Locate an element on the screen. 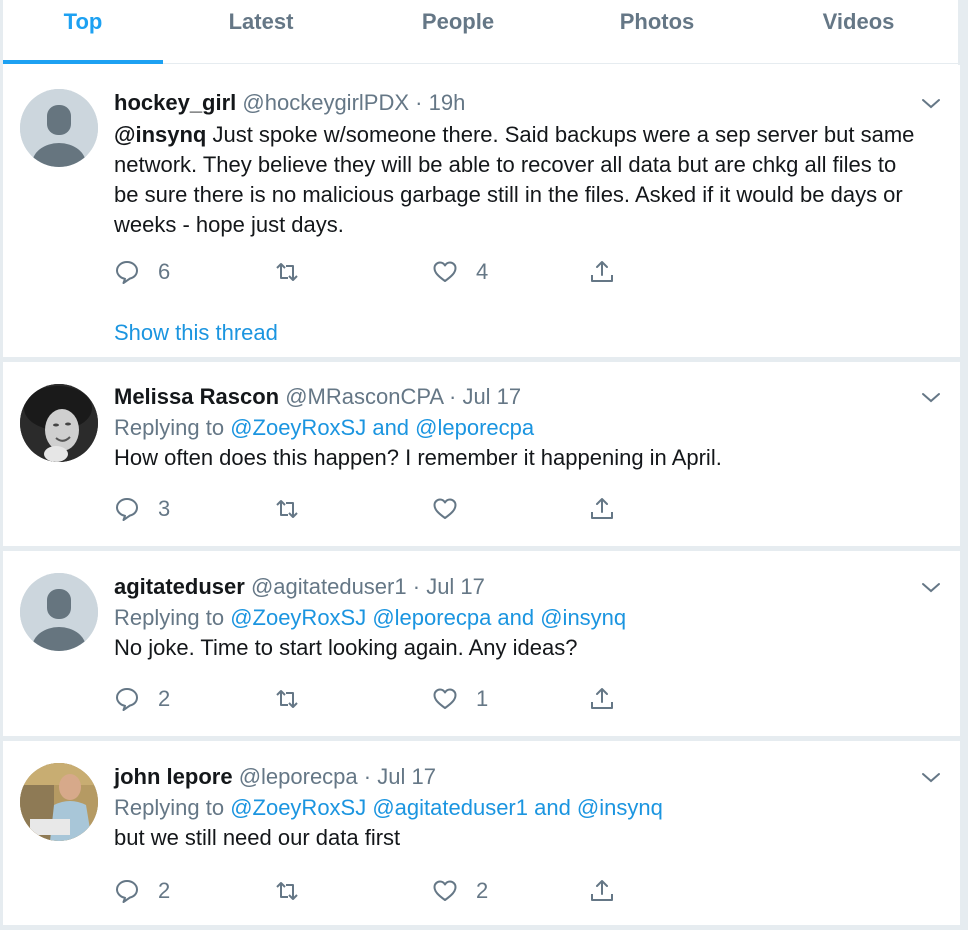 This screenshot has width=968, height=930. like-button is located at coordinates (454, 509).